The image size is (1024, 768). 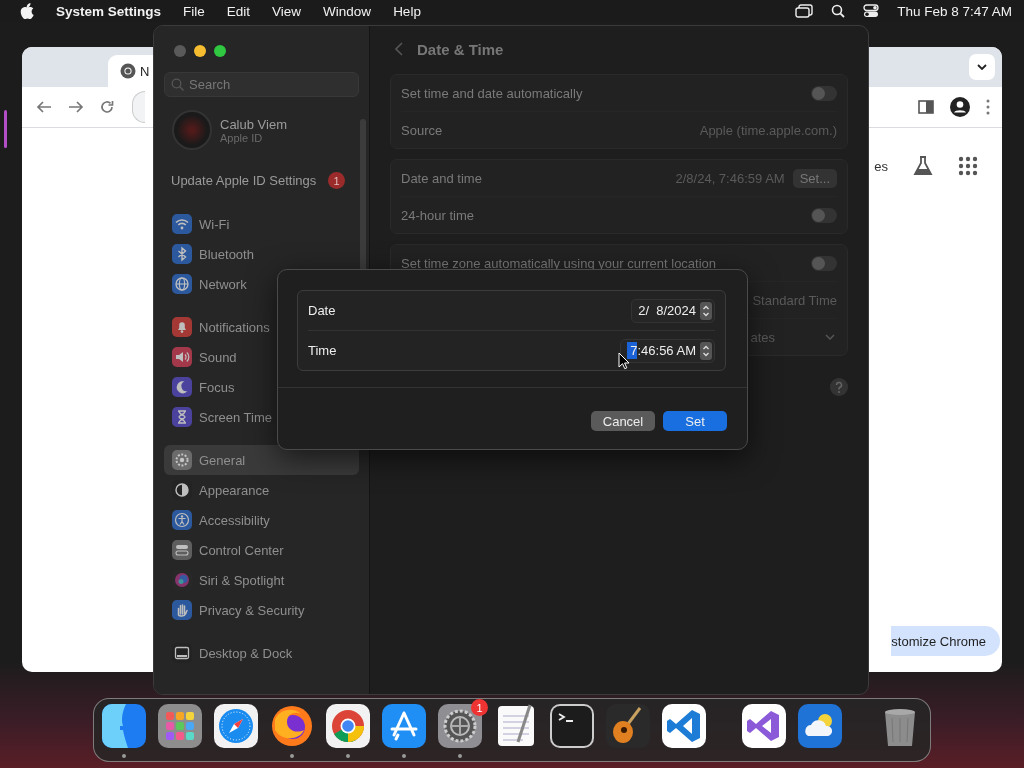 I want to click on cloud-sun-icon, so click(x=820, y=726).